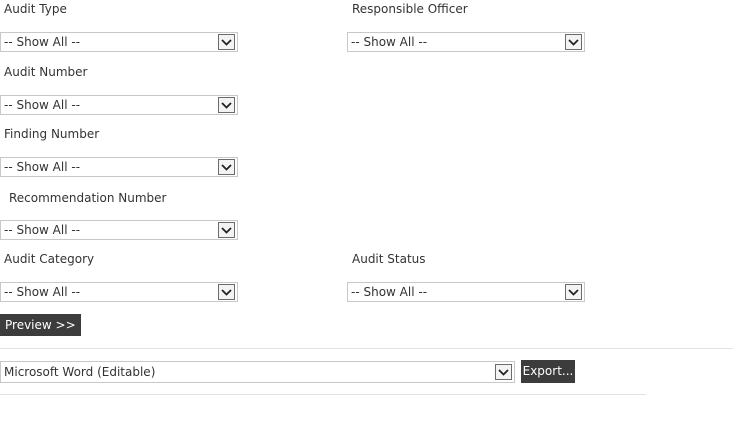 The image size is (733, 441). Describe the element at coordinates (119, 292) in the screenshot. I see `audit-category-select: -- Show All --` at that location.